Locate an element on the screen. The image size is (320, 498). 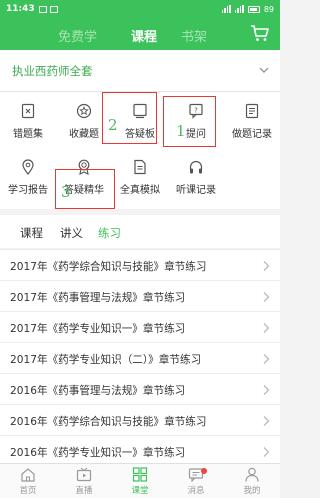
bottom-nav-label: 消息 is located at coordinates (196, 491).